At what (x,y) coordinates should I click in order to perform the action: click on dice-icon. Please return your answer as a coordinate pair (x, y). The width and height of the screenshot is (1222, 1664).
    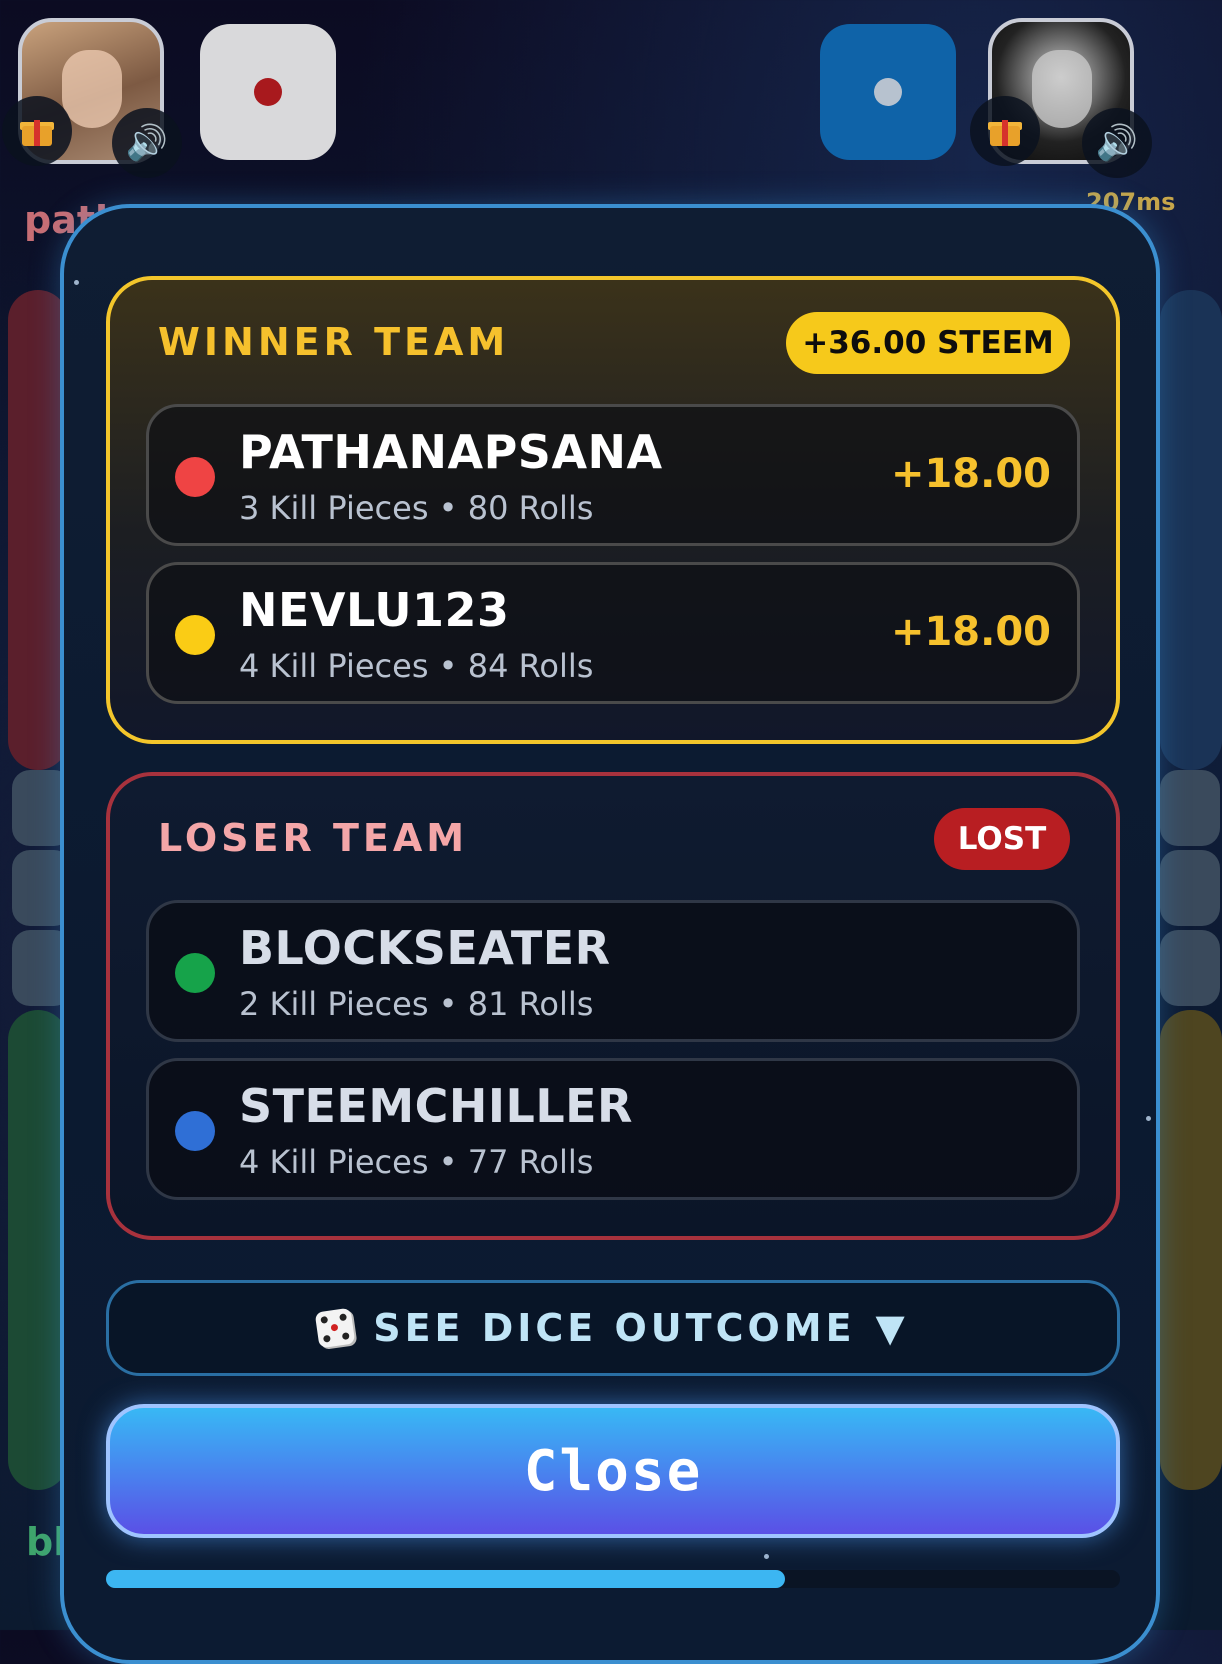
    Looking at the image, I should click on (335, 1328).